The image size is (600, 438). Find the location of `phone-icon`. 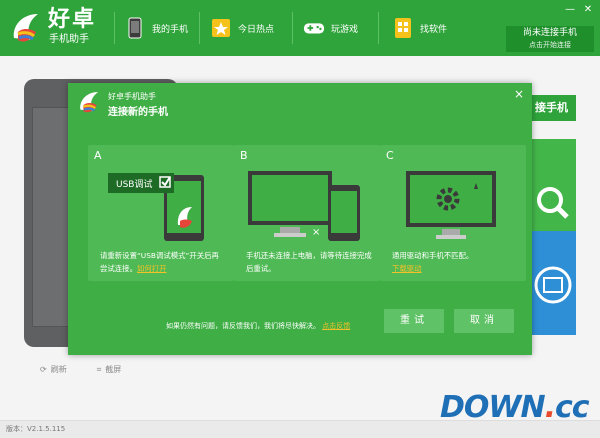

phone-icon is located at coordinates (135, 28).